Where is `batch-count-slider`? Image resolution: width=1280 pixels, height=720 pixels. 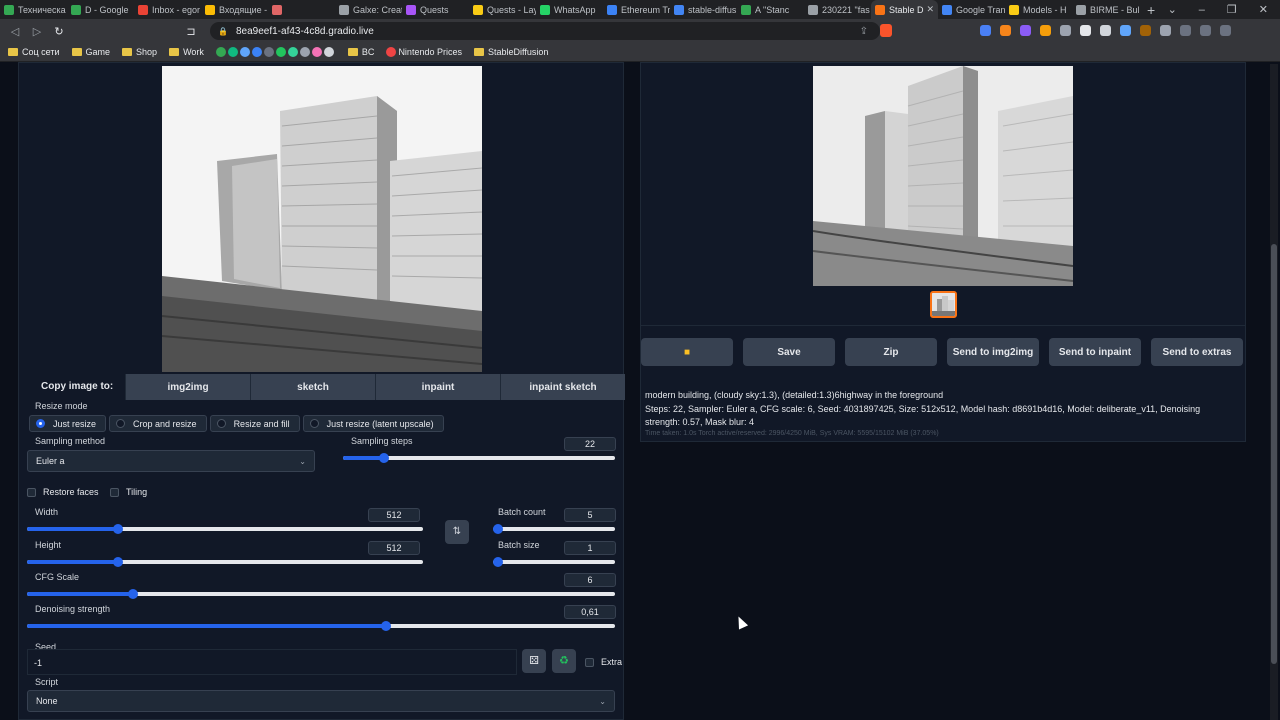 batch-count-slider is located at coordinates (554, 529).